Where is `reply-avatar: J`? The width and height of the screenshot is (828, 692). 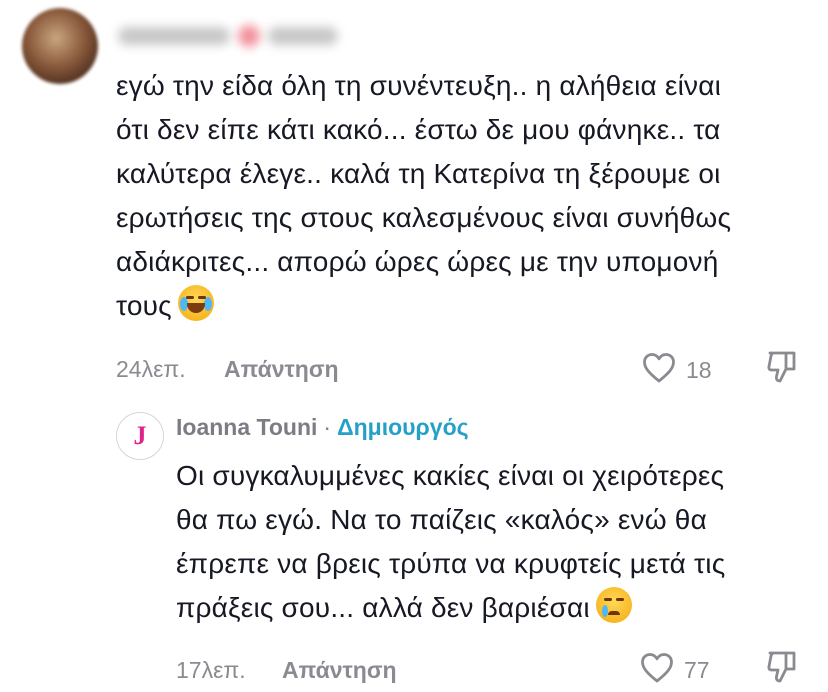
reply-avatar: J is located at coordinates (140, 436).